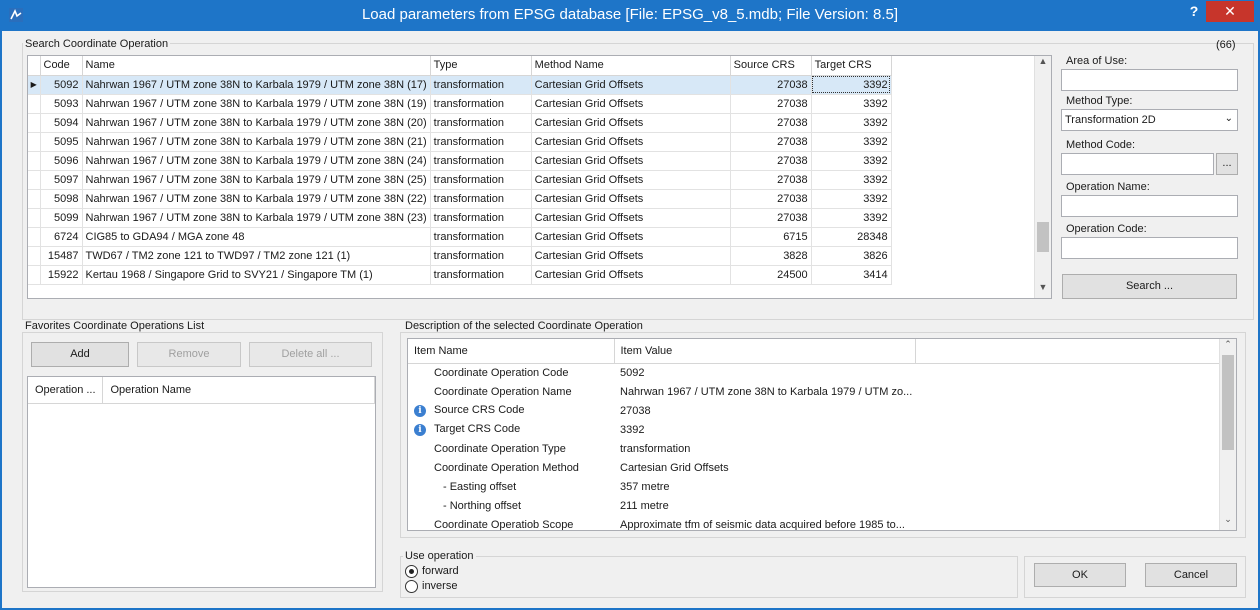  What do you see at coordinates (61, 161) in the screenshot?
I see `cell-code: 5096` at bounding box center [61, 161].